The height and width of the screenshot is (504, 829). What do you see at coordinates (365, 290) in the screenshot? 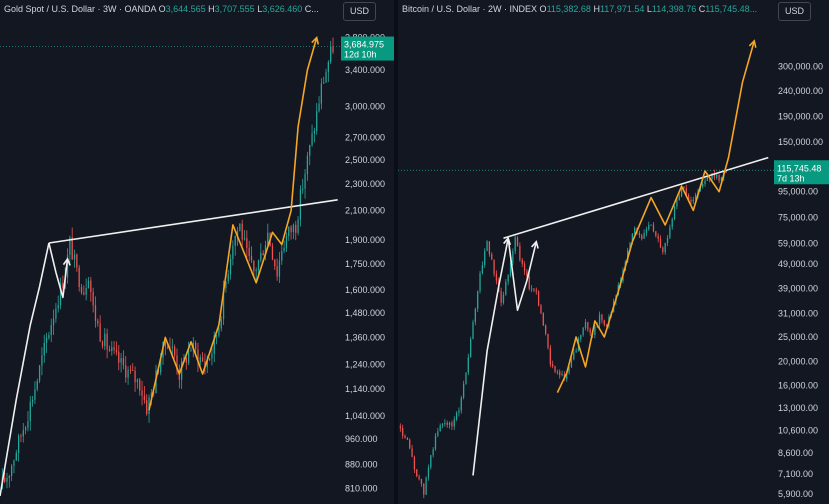
I see `y-tick-label: 1,600.000` at bounding box center [365, 290].